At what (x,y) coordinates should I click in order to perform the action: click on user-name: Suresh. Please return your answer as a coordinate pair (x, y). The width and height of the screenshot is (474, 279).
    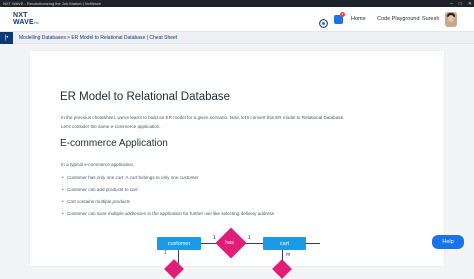
    Looking at the image, I should click on (430, 19).